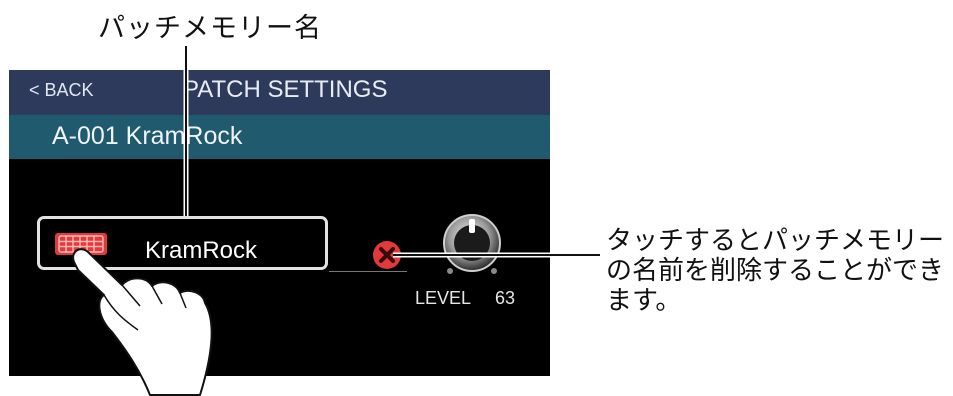 The width and height of the screenshot is (953, 396). Describe the element at coordinates (142, 322) in the screenshot. I see `pointing-hand-icon` at that location.